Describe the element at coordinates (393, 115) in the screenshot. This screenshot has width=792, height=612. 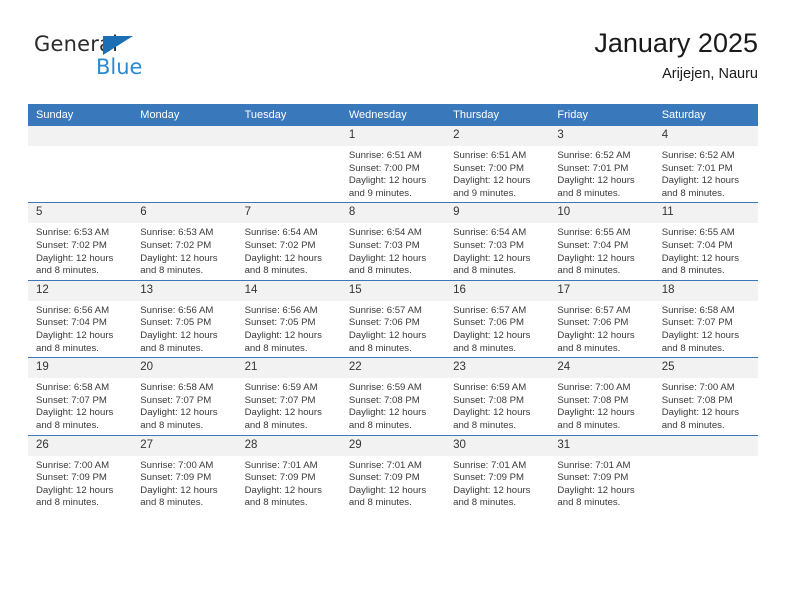
I see `weekday-header-wednesday: Wednesday` at that location.